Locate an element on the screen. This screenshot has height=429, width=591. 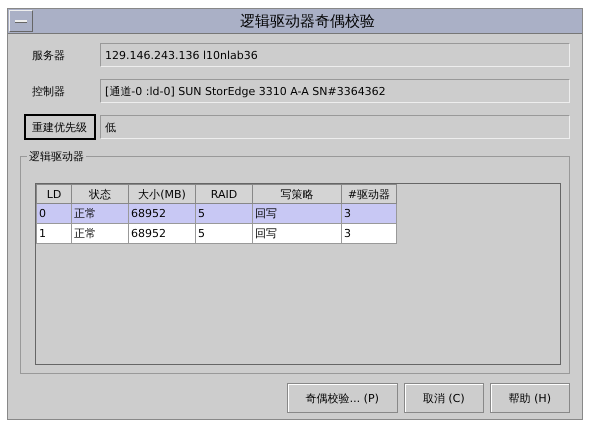
table-cell: 0 is located at coordinates (54, 214).